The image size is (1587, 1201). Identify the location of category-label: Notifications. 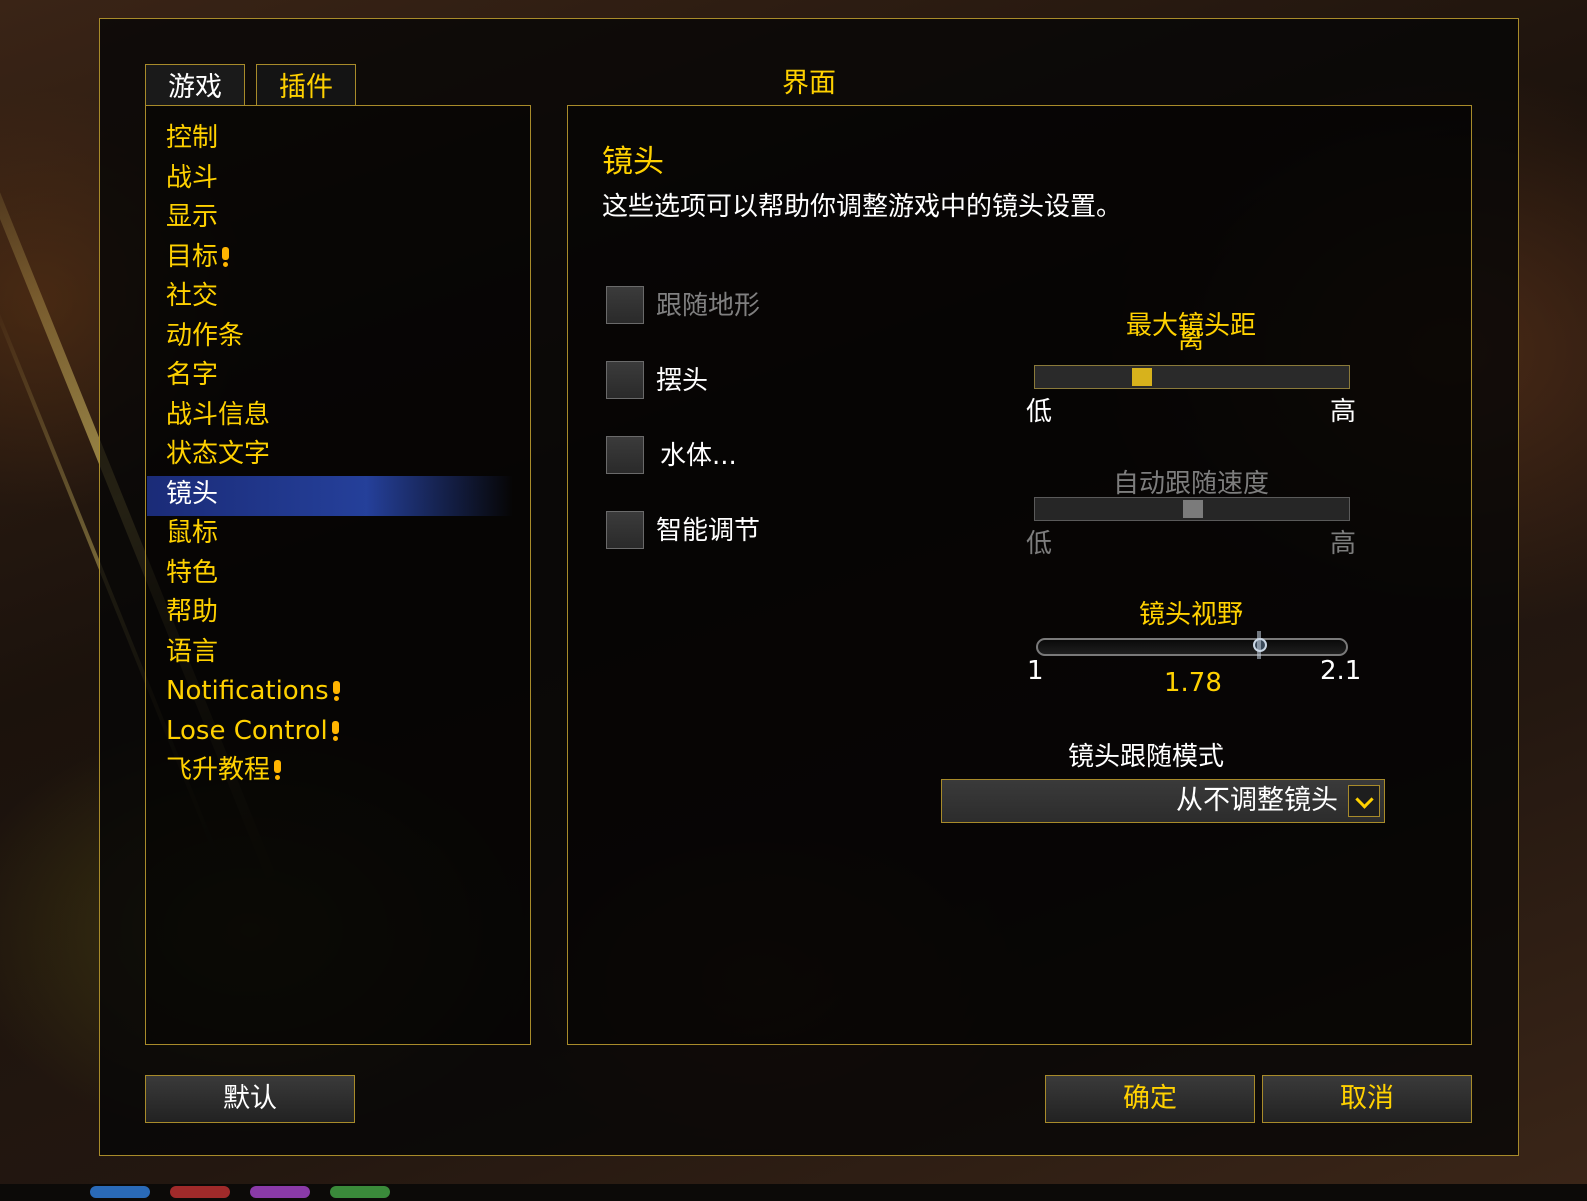
(247, 691).